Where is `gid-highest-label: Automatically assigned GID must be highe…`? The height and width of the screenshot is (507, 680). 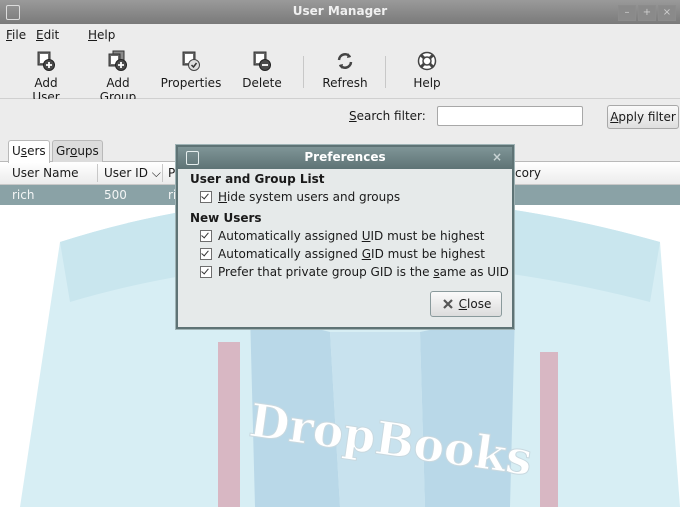 gid-highest-label: Automatically assigned GID must be highe… is located at coordinates (352, 254).